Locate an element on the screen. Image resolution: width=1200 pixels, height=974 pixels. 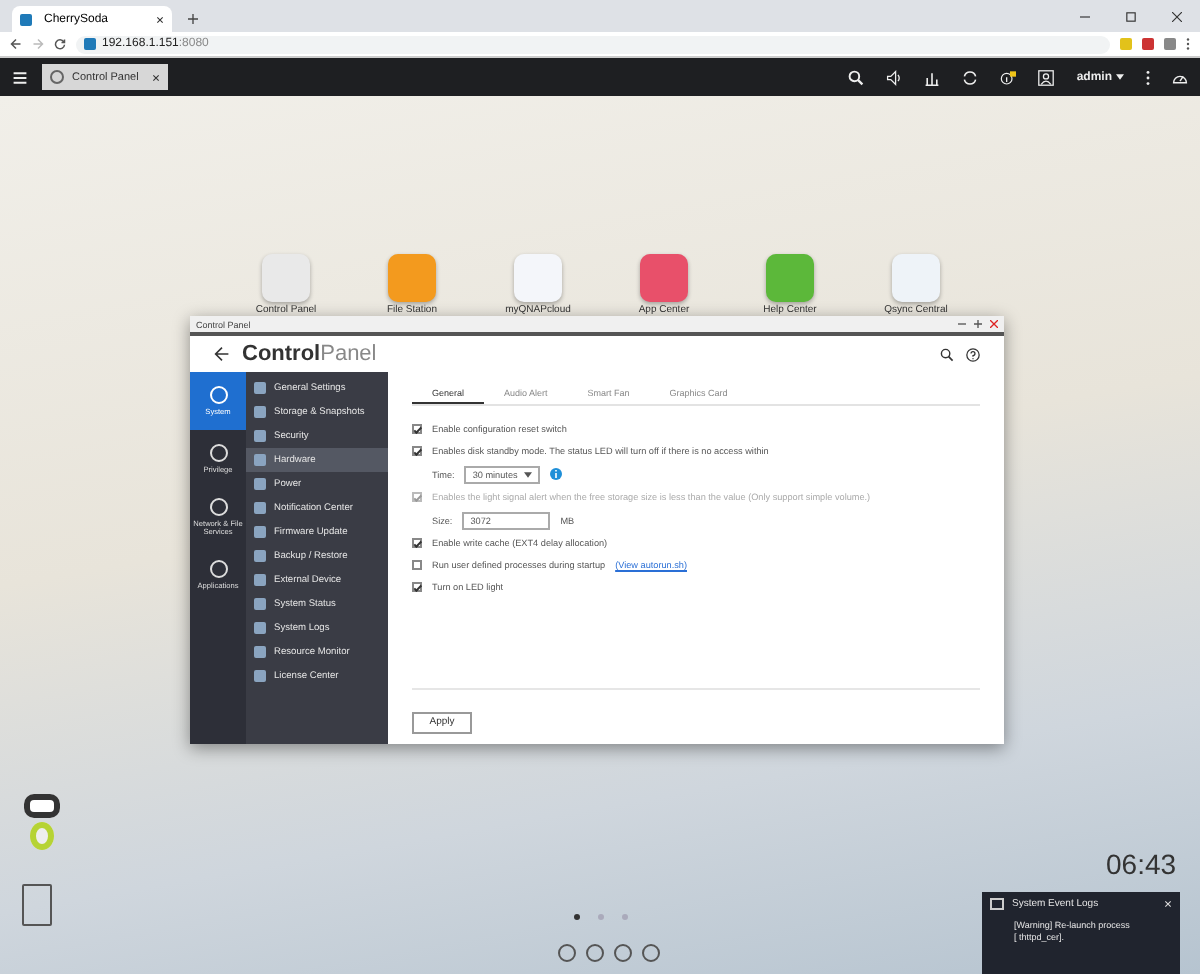
log-icon is located at coordinates (997, 904).